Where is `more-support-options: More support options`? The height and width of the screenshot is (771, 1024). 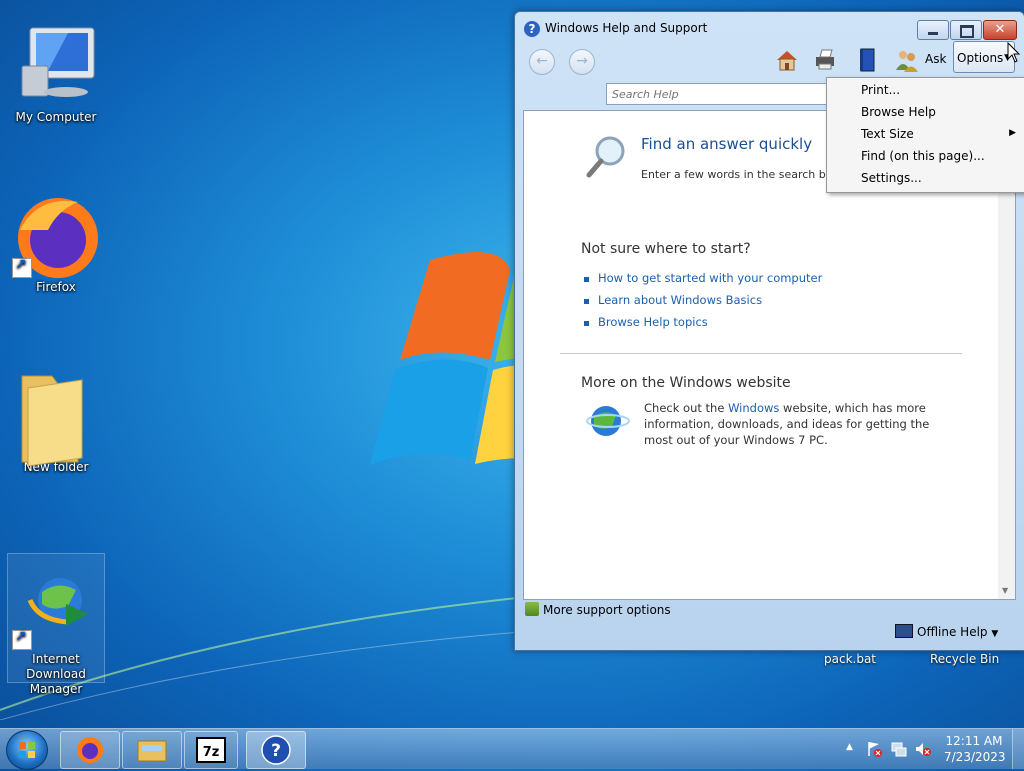 more-support-options: More support options is located at coordinates (598, 609).